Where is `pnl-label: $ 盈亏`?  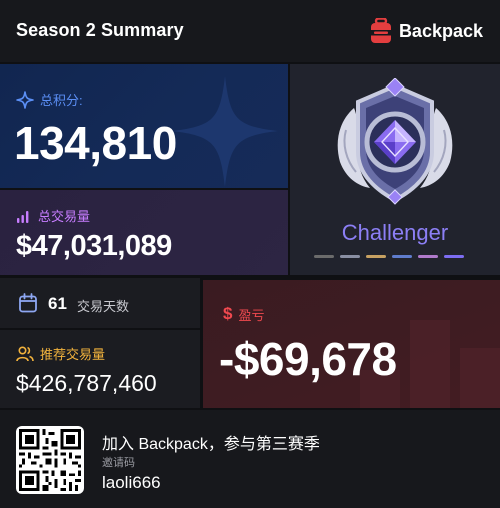
pnl-label: $ 盈亏 is located at coordinates (243, 314).